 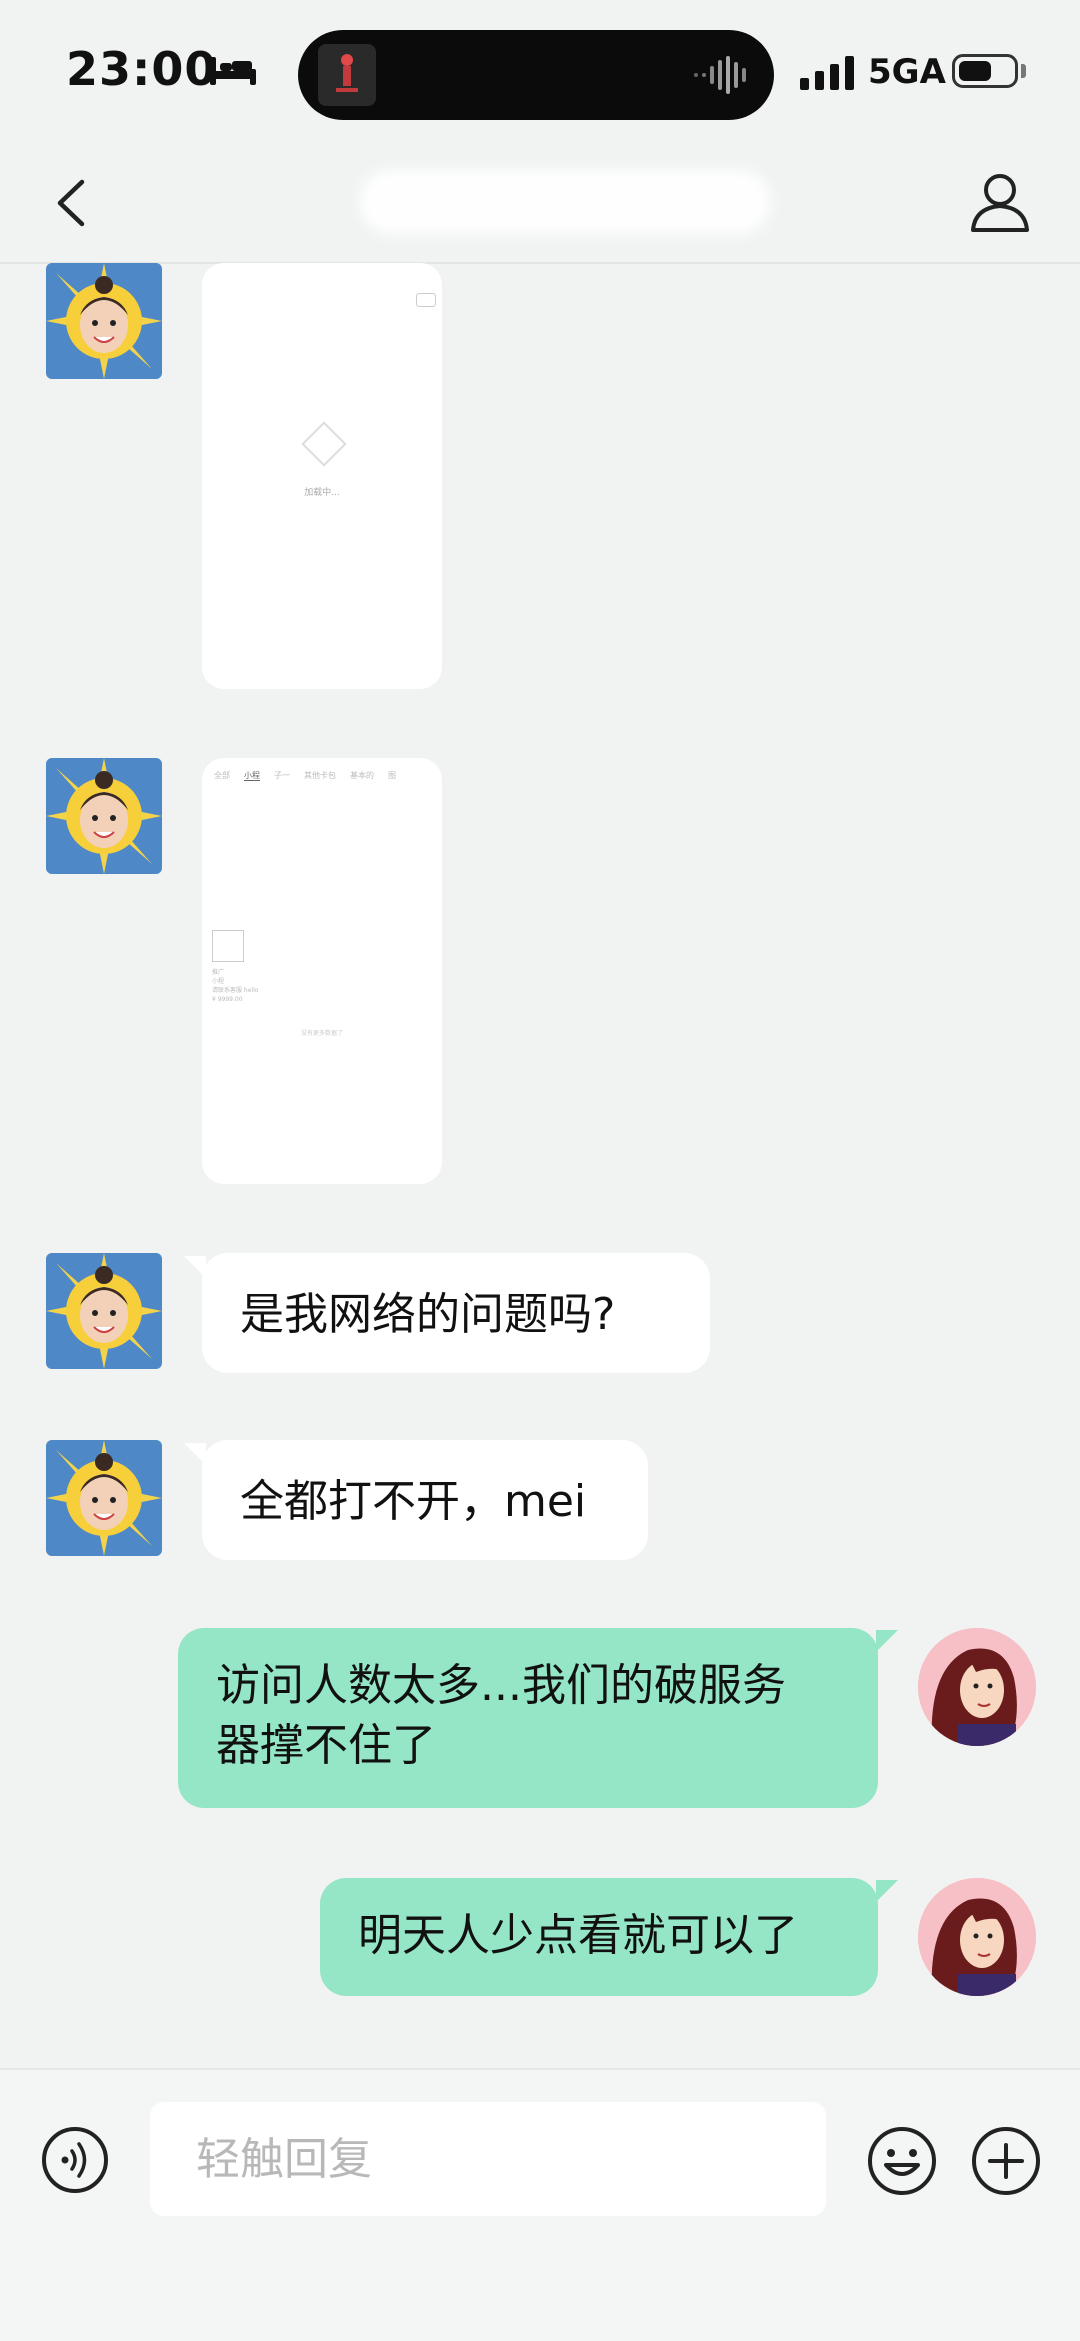 What do you see at coordinates (536, 75) in the screenshot?
I see `dynamic-island` at bounding box center [536, 75].